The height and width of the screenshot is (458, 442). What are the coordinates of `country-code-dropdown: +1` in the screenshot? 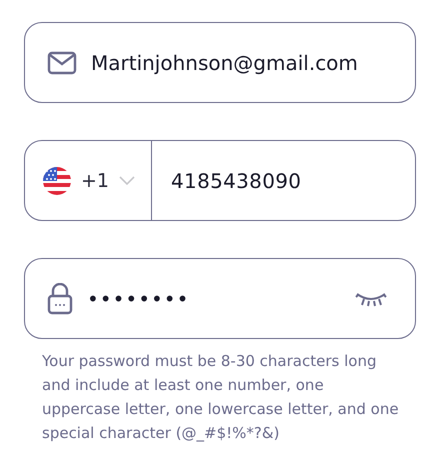 It's located at (88, 180).